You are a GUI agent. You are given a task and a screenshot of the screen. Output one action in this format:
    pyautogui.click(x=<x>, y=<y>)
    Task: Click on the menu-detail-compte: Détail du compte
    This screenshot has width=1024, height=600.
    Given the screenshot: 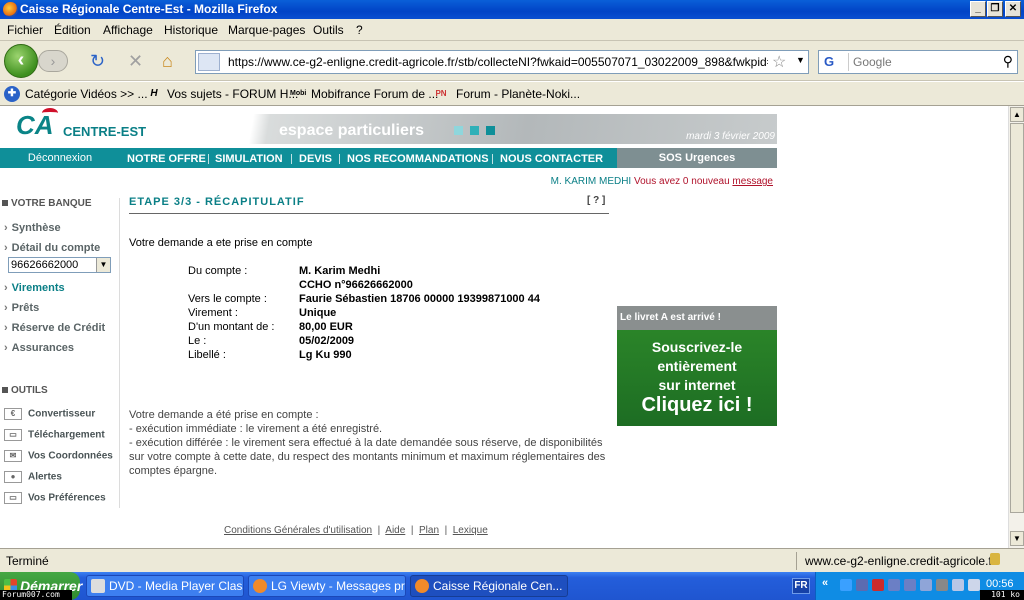 What is the action you would take?
    pyautogui.click(x=52, y=248)
    